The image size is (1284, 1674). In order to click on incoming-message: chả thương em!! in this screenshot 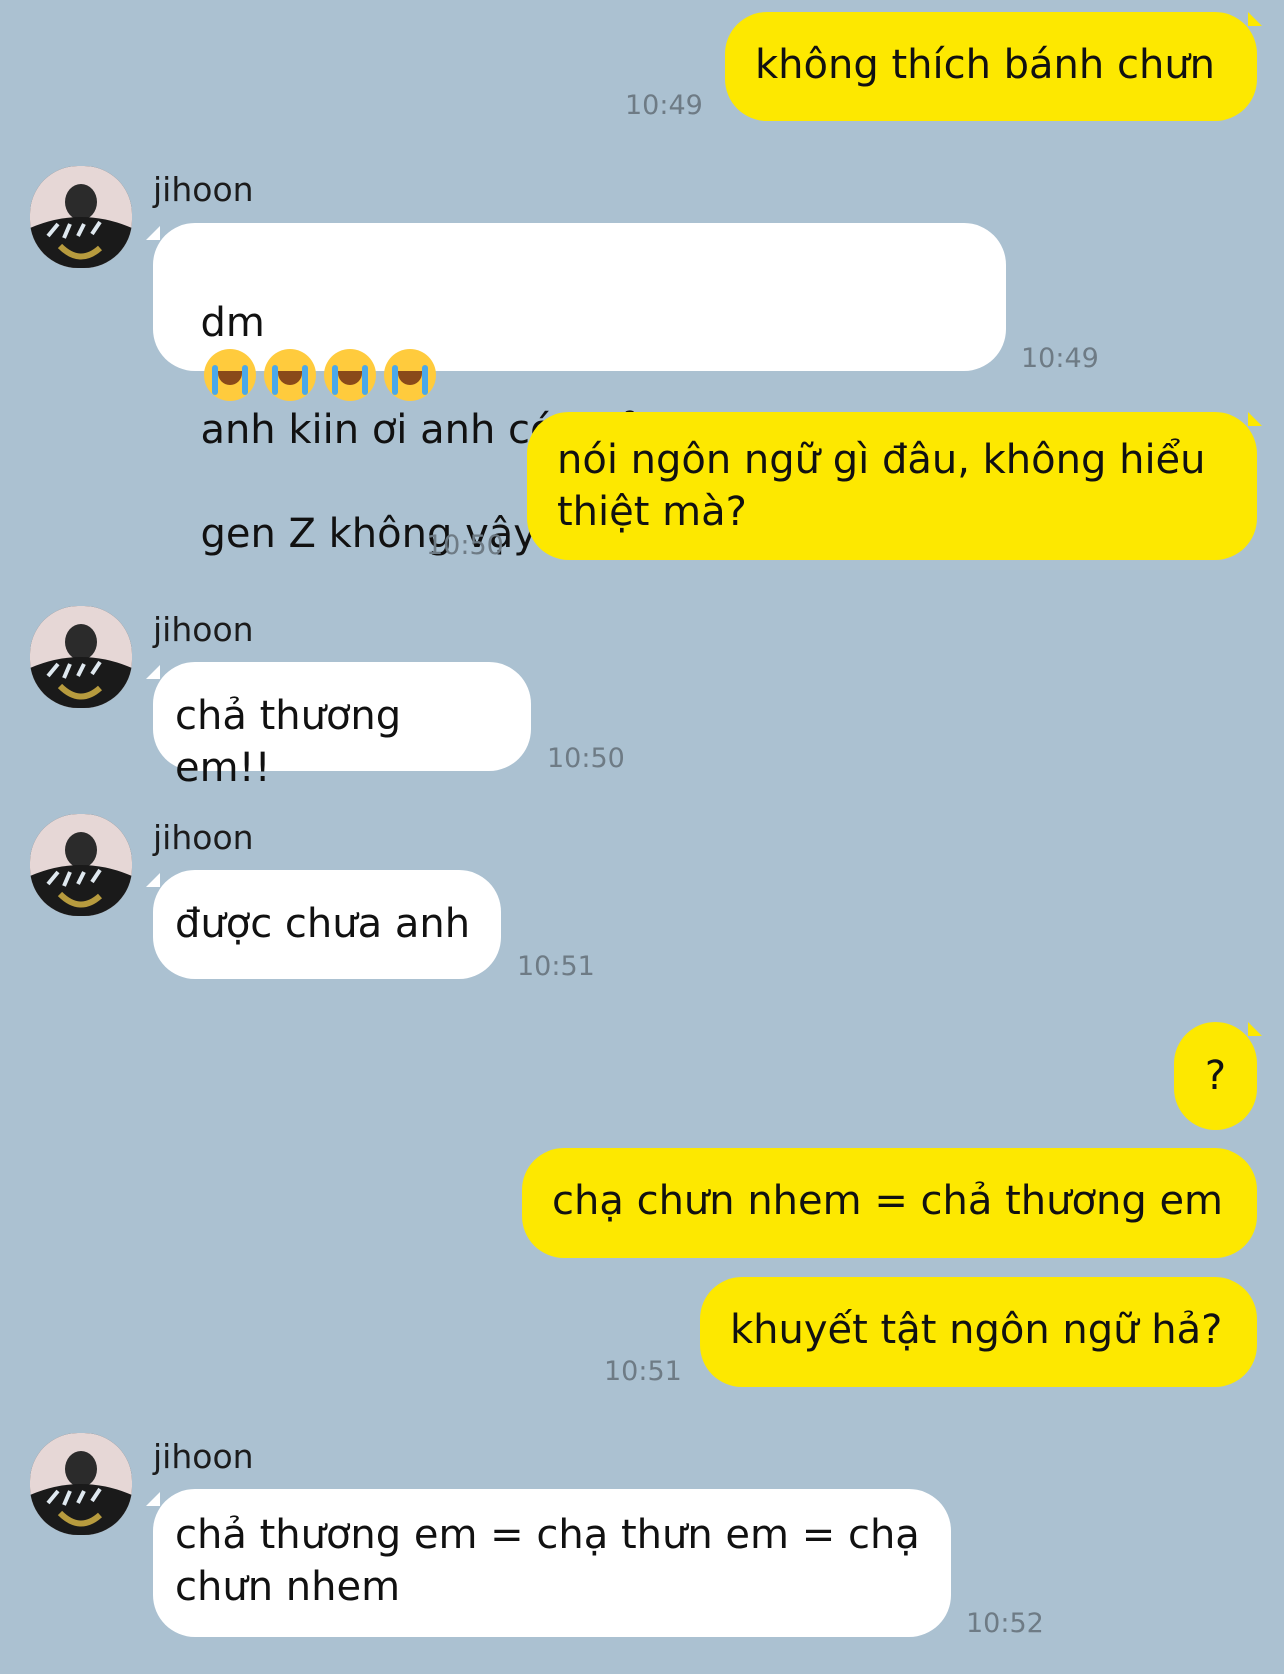, I will do `click(342, 726)`.